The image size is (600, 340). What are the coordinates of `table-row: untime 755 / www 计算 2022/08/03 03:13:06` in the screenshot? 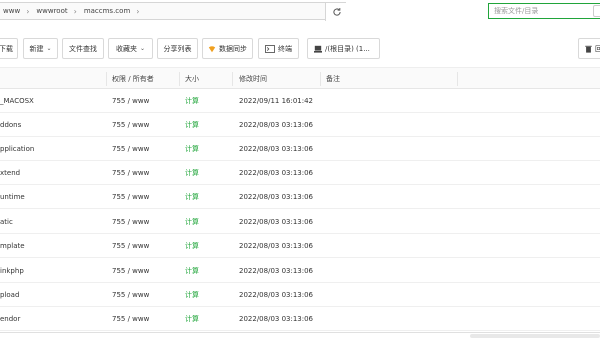 It's located at (300, 197).